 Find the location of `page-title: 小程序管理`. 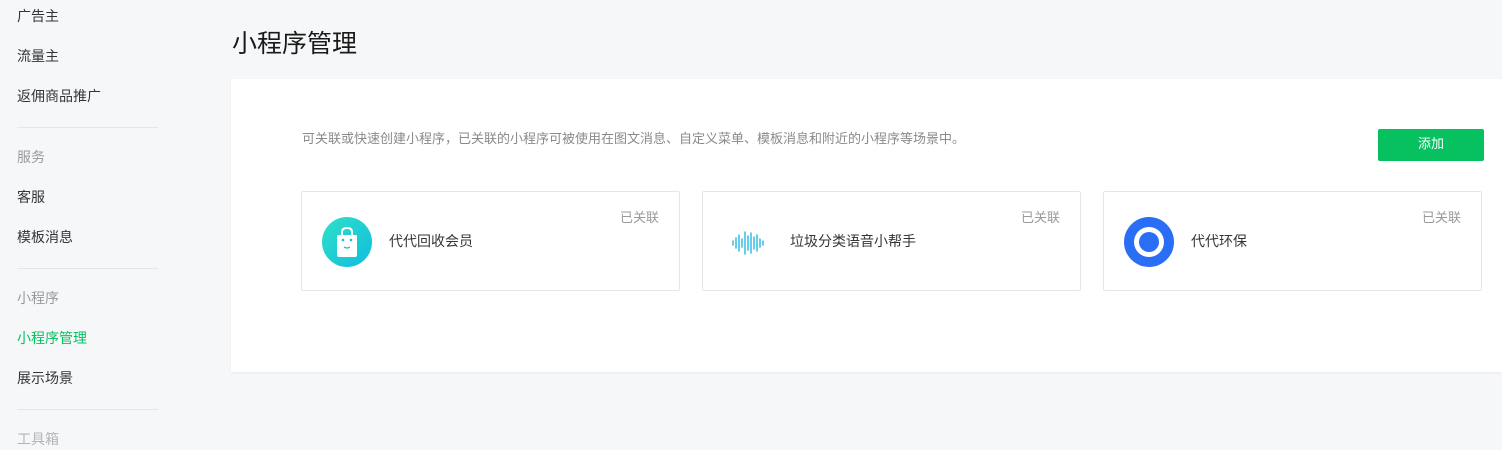

page-title: 小程序管理 is located at coordinates (295, 43).